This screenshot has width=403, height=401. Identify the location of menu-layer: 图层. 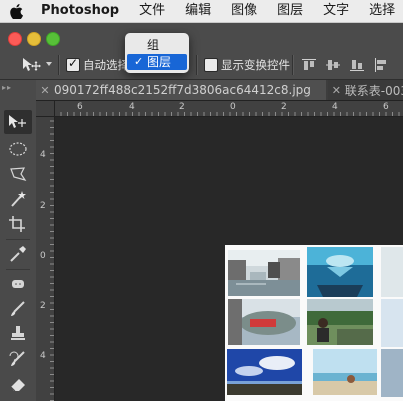
(290, 11).